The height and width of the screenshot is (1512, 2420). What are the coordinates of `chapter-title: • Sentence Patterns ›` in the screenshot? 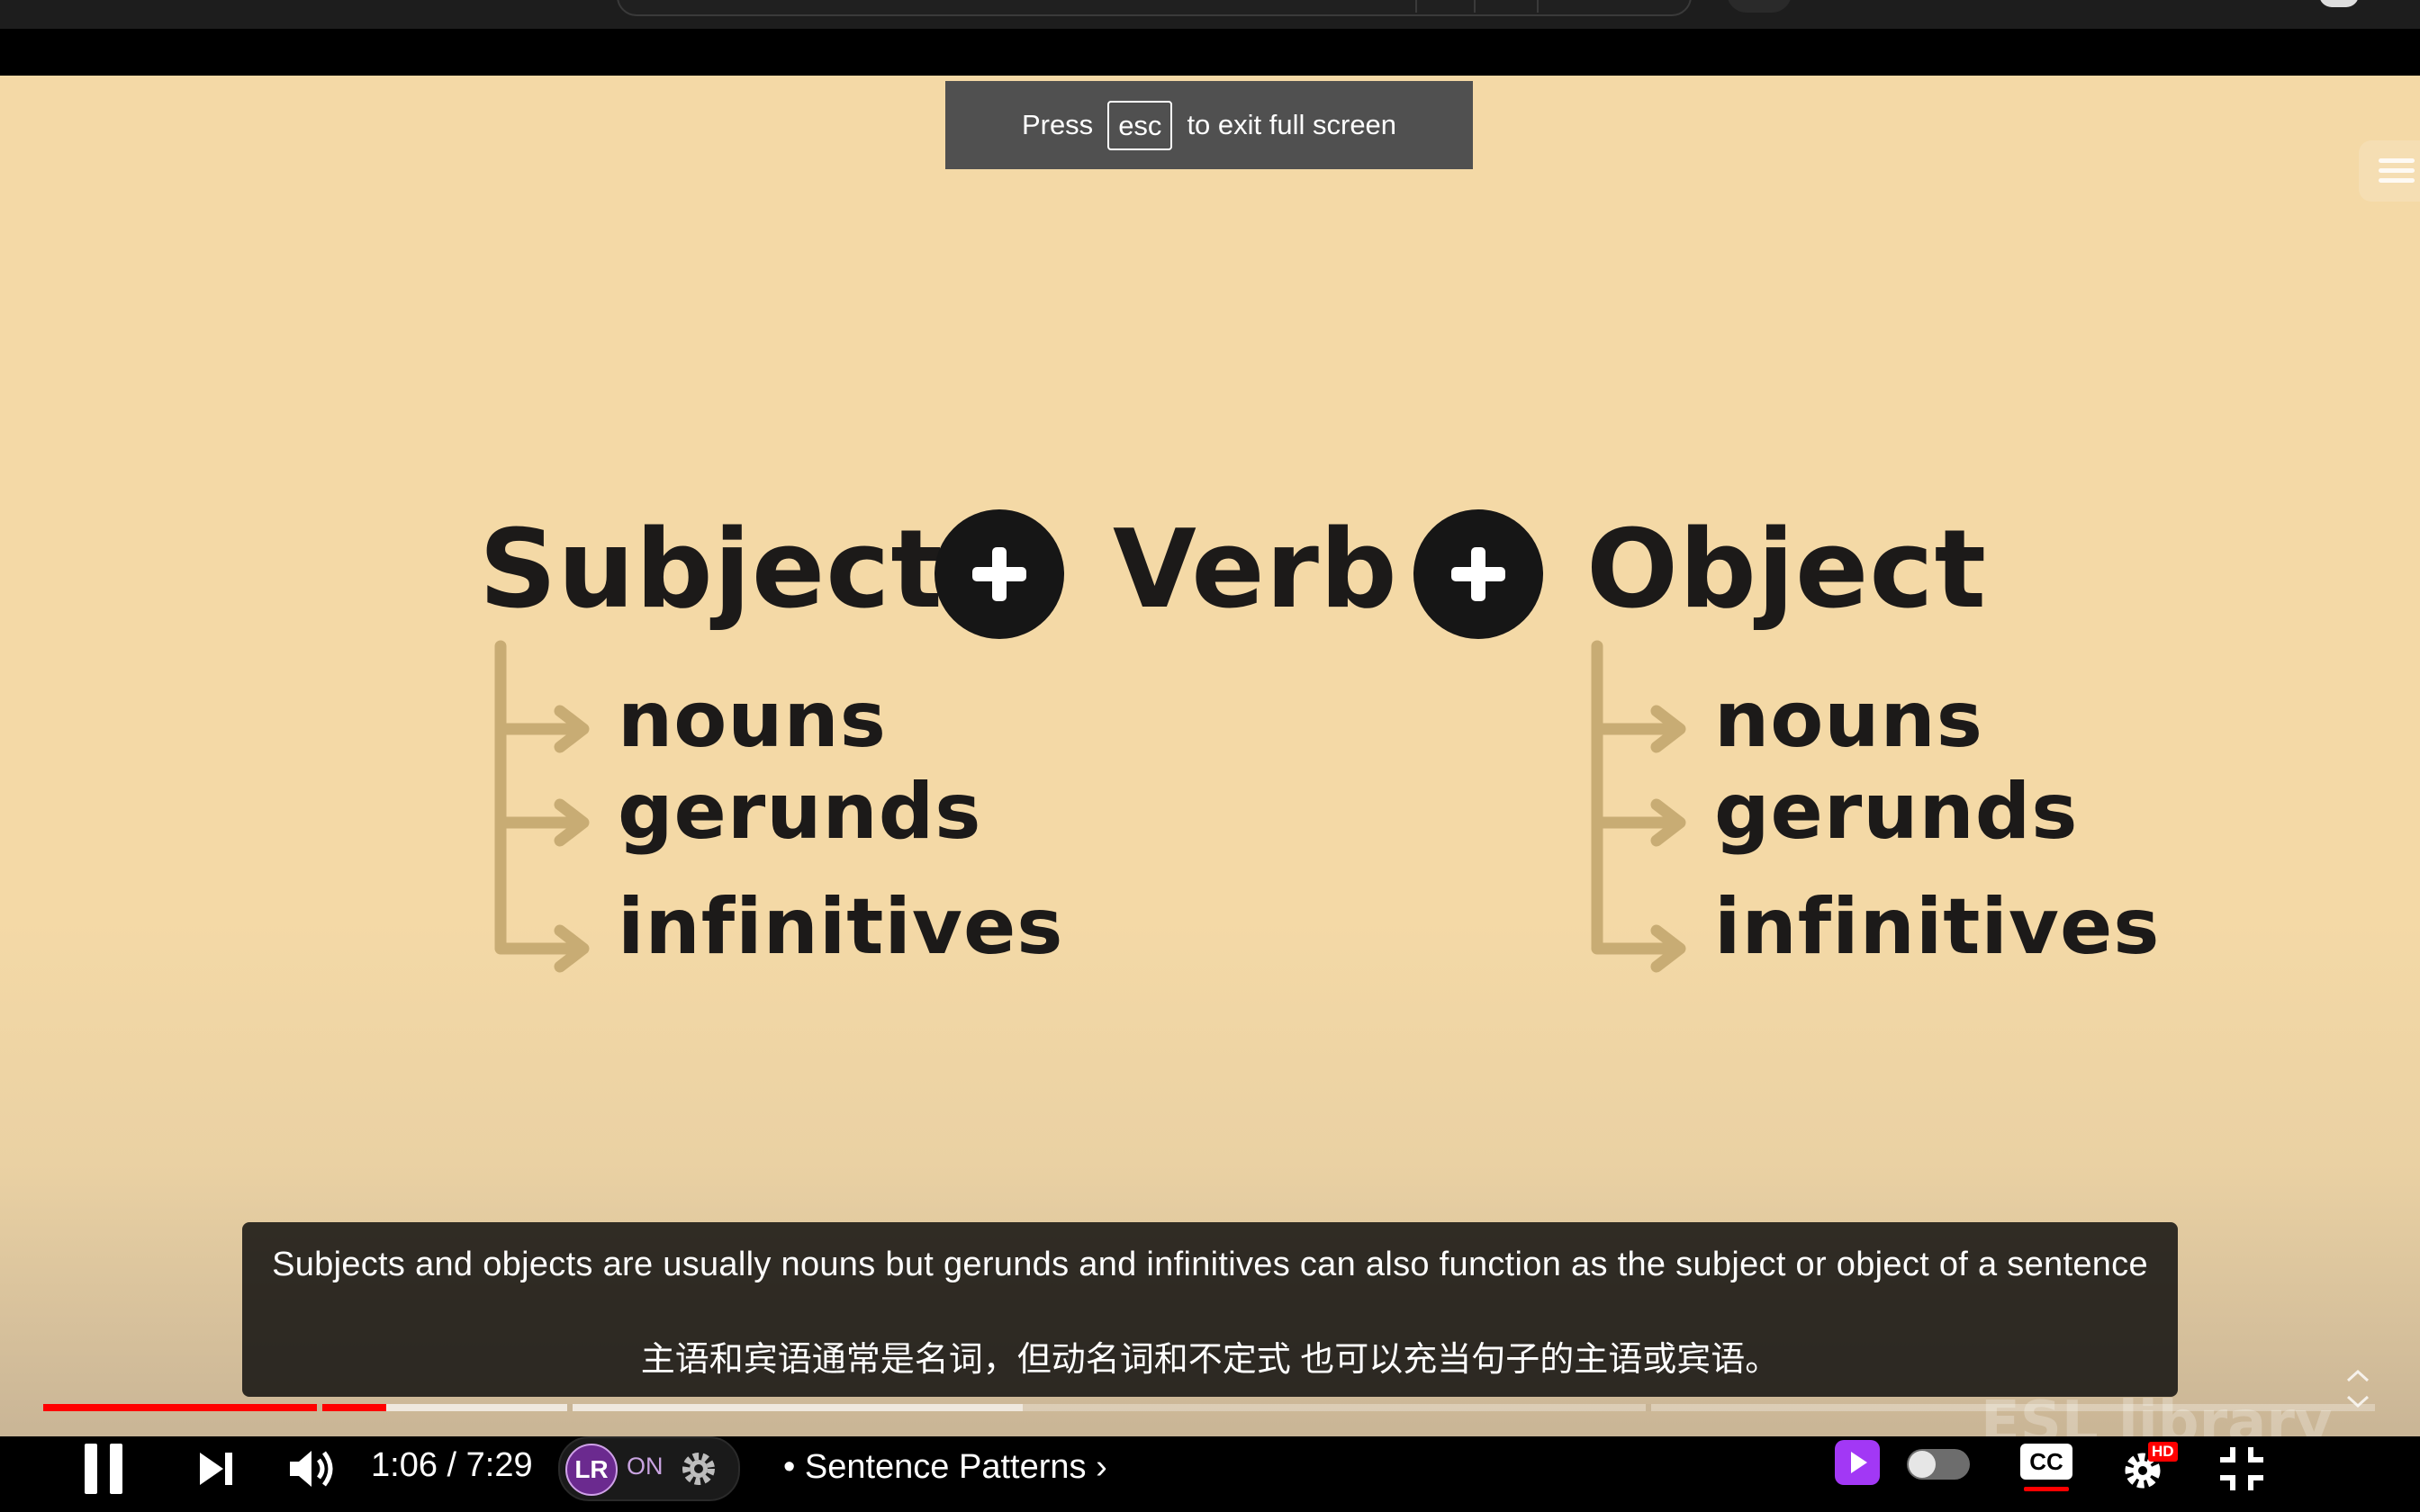 It's located at (945, 1467).